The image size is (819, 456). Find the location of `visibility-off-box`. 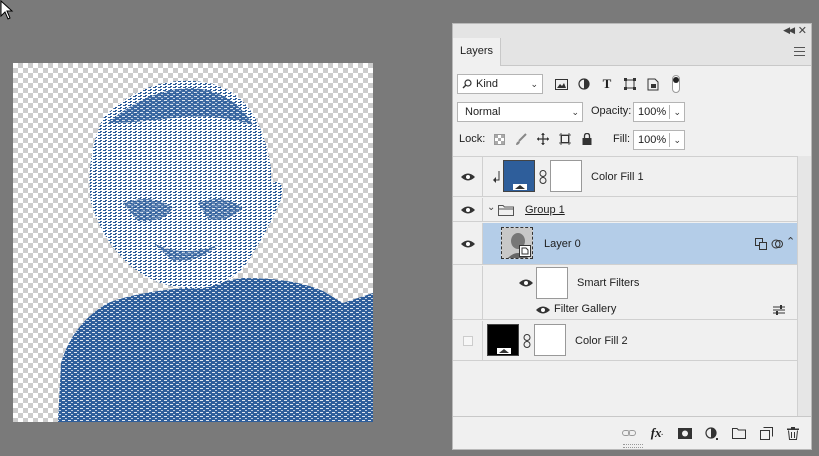

visibility-off-box is located at coordinates (468, 341).